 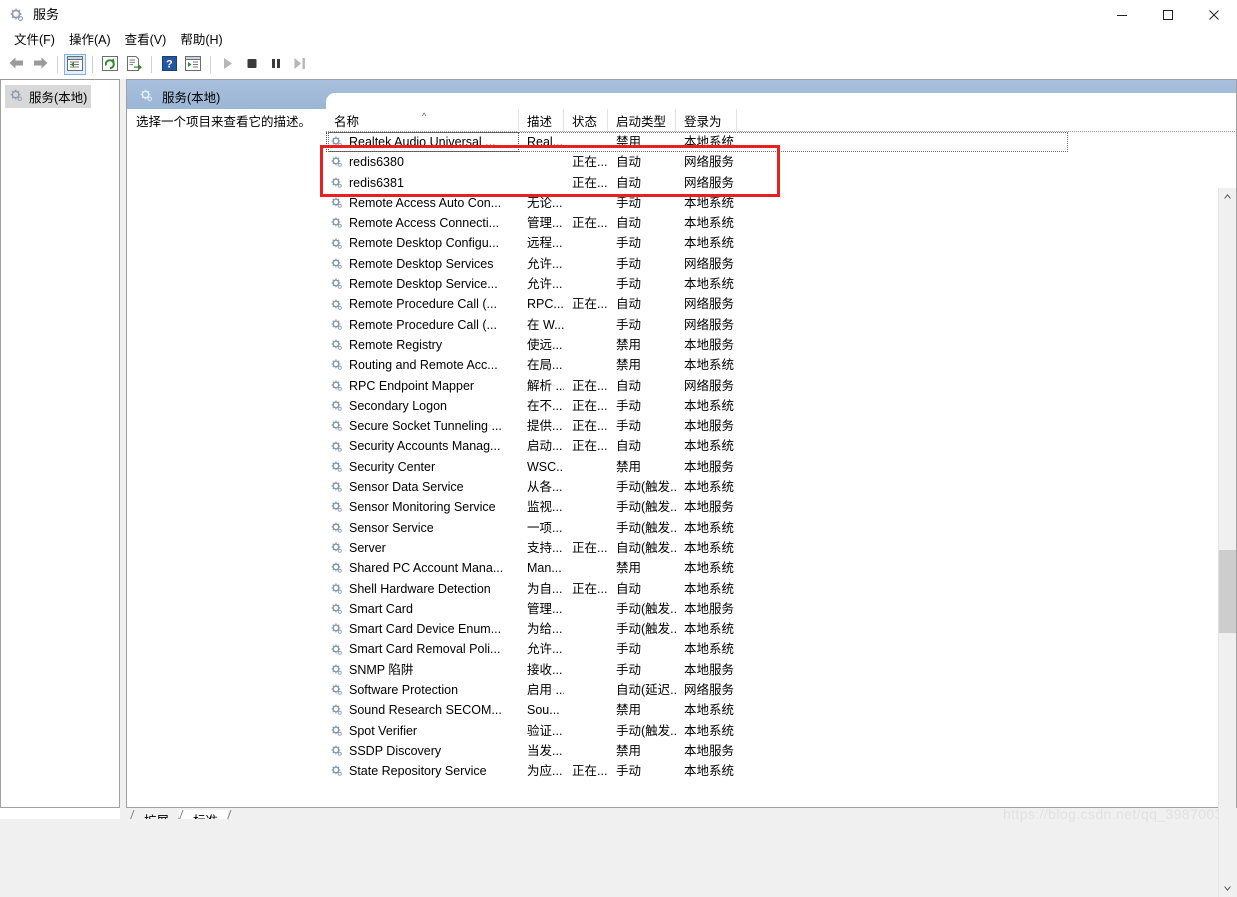 I want to click on table-row: Shared PC Account Mana... Man... 禁用 本地系统, so click(x=780, y=568).